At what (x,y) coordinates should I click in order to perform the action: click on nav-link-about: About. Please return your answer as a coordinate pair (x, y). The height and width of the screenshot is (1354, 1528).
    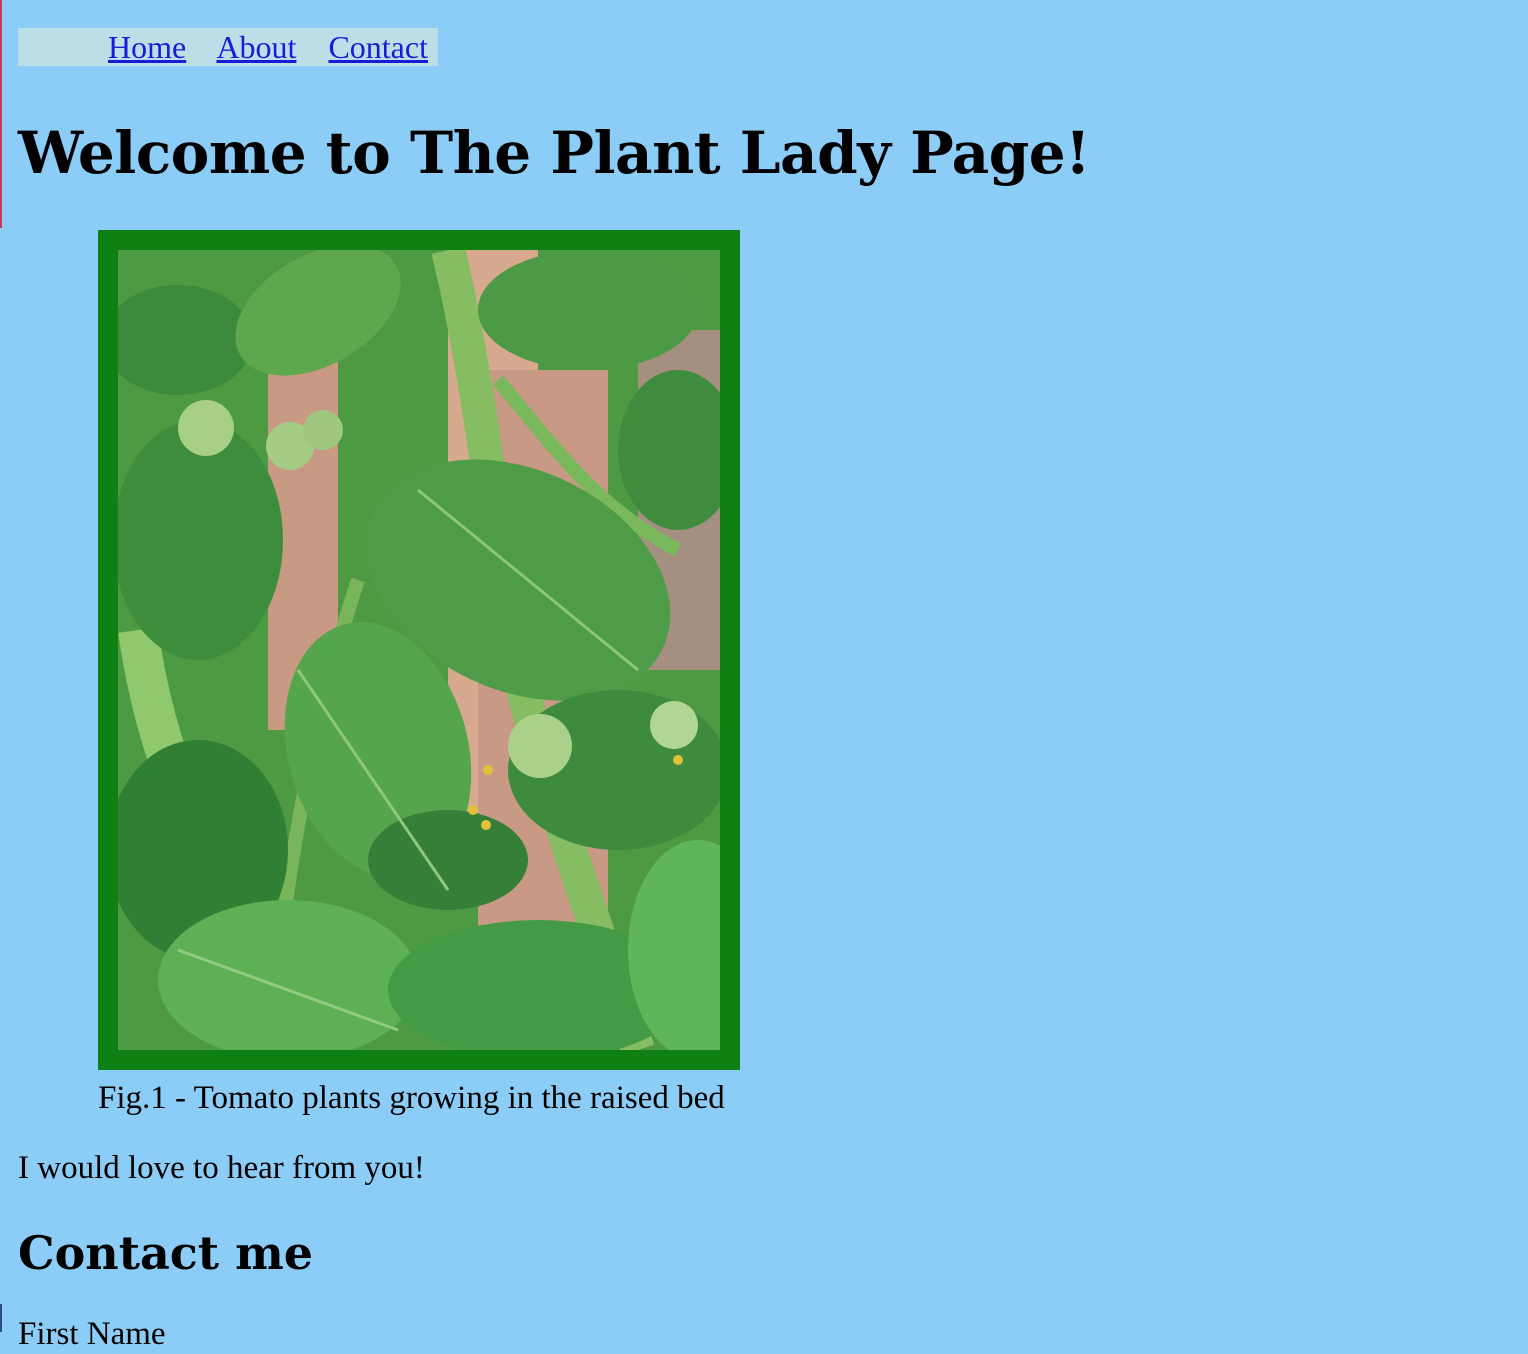
    Looking at the image, I should click on (256, 47).